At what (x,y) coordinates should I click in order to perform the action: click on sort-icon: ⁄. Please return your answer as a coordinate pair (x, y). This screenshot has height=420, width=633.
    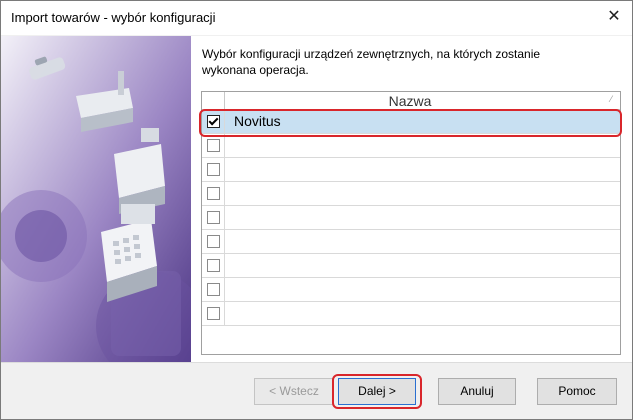
    Looking at the image, I should click on (611, 99).